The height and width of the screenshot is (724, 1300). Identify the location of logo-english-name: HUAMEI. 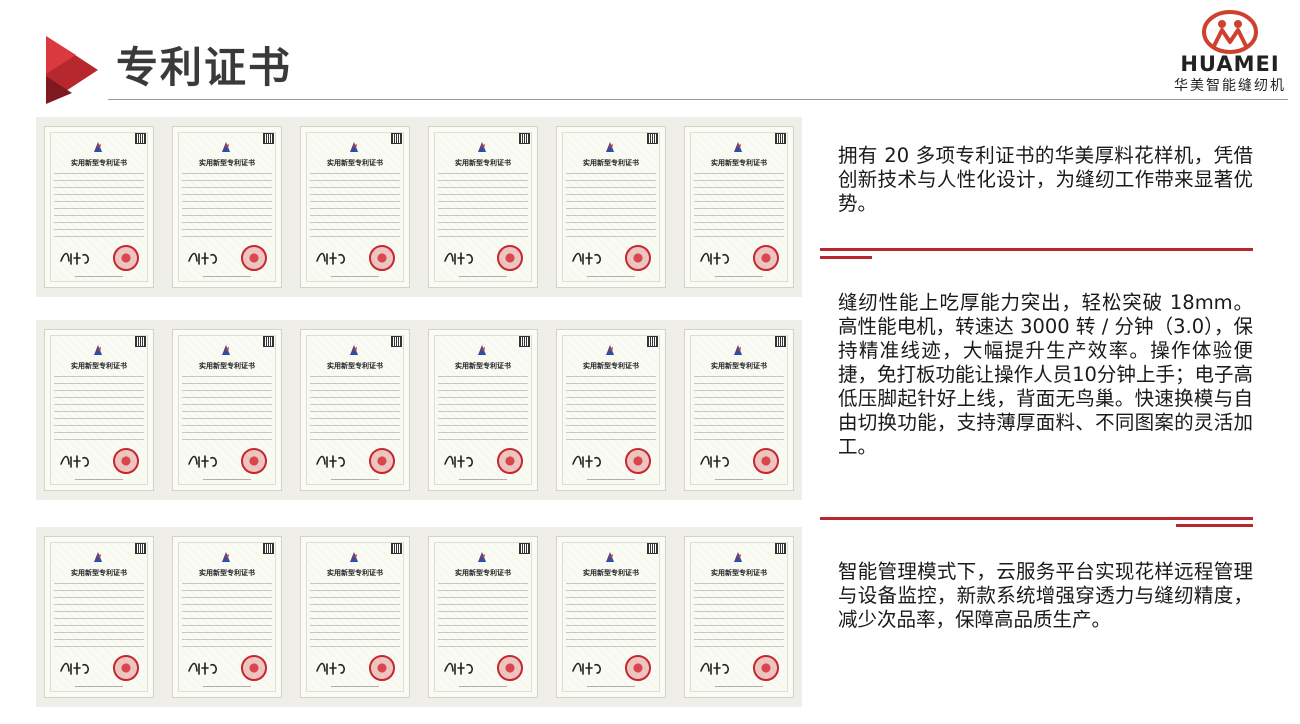
(1230, 64).